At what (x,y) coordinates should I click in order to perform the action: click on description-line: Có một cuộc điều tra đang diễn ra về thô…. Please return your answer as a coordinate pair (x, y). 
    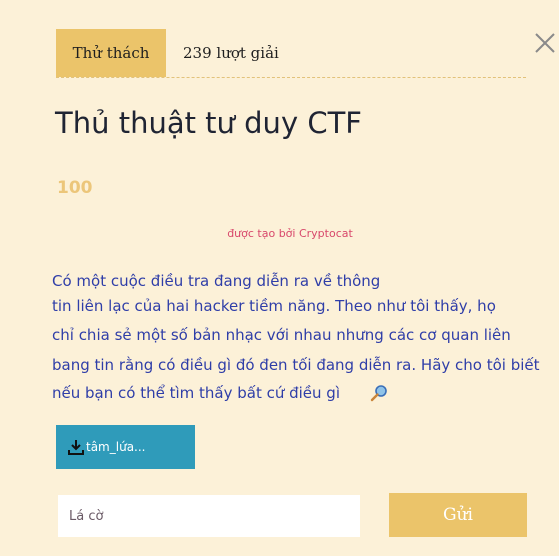
    Looking at the image, I should click on (216, 281).